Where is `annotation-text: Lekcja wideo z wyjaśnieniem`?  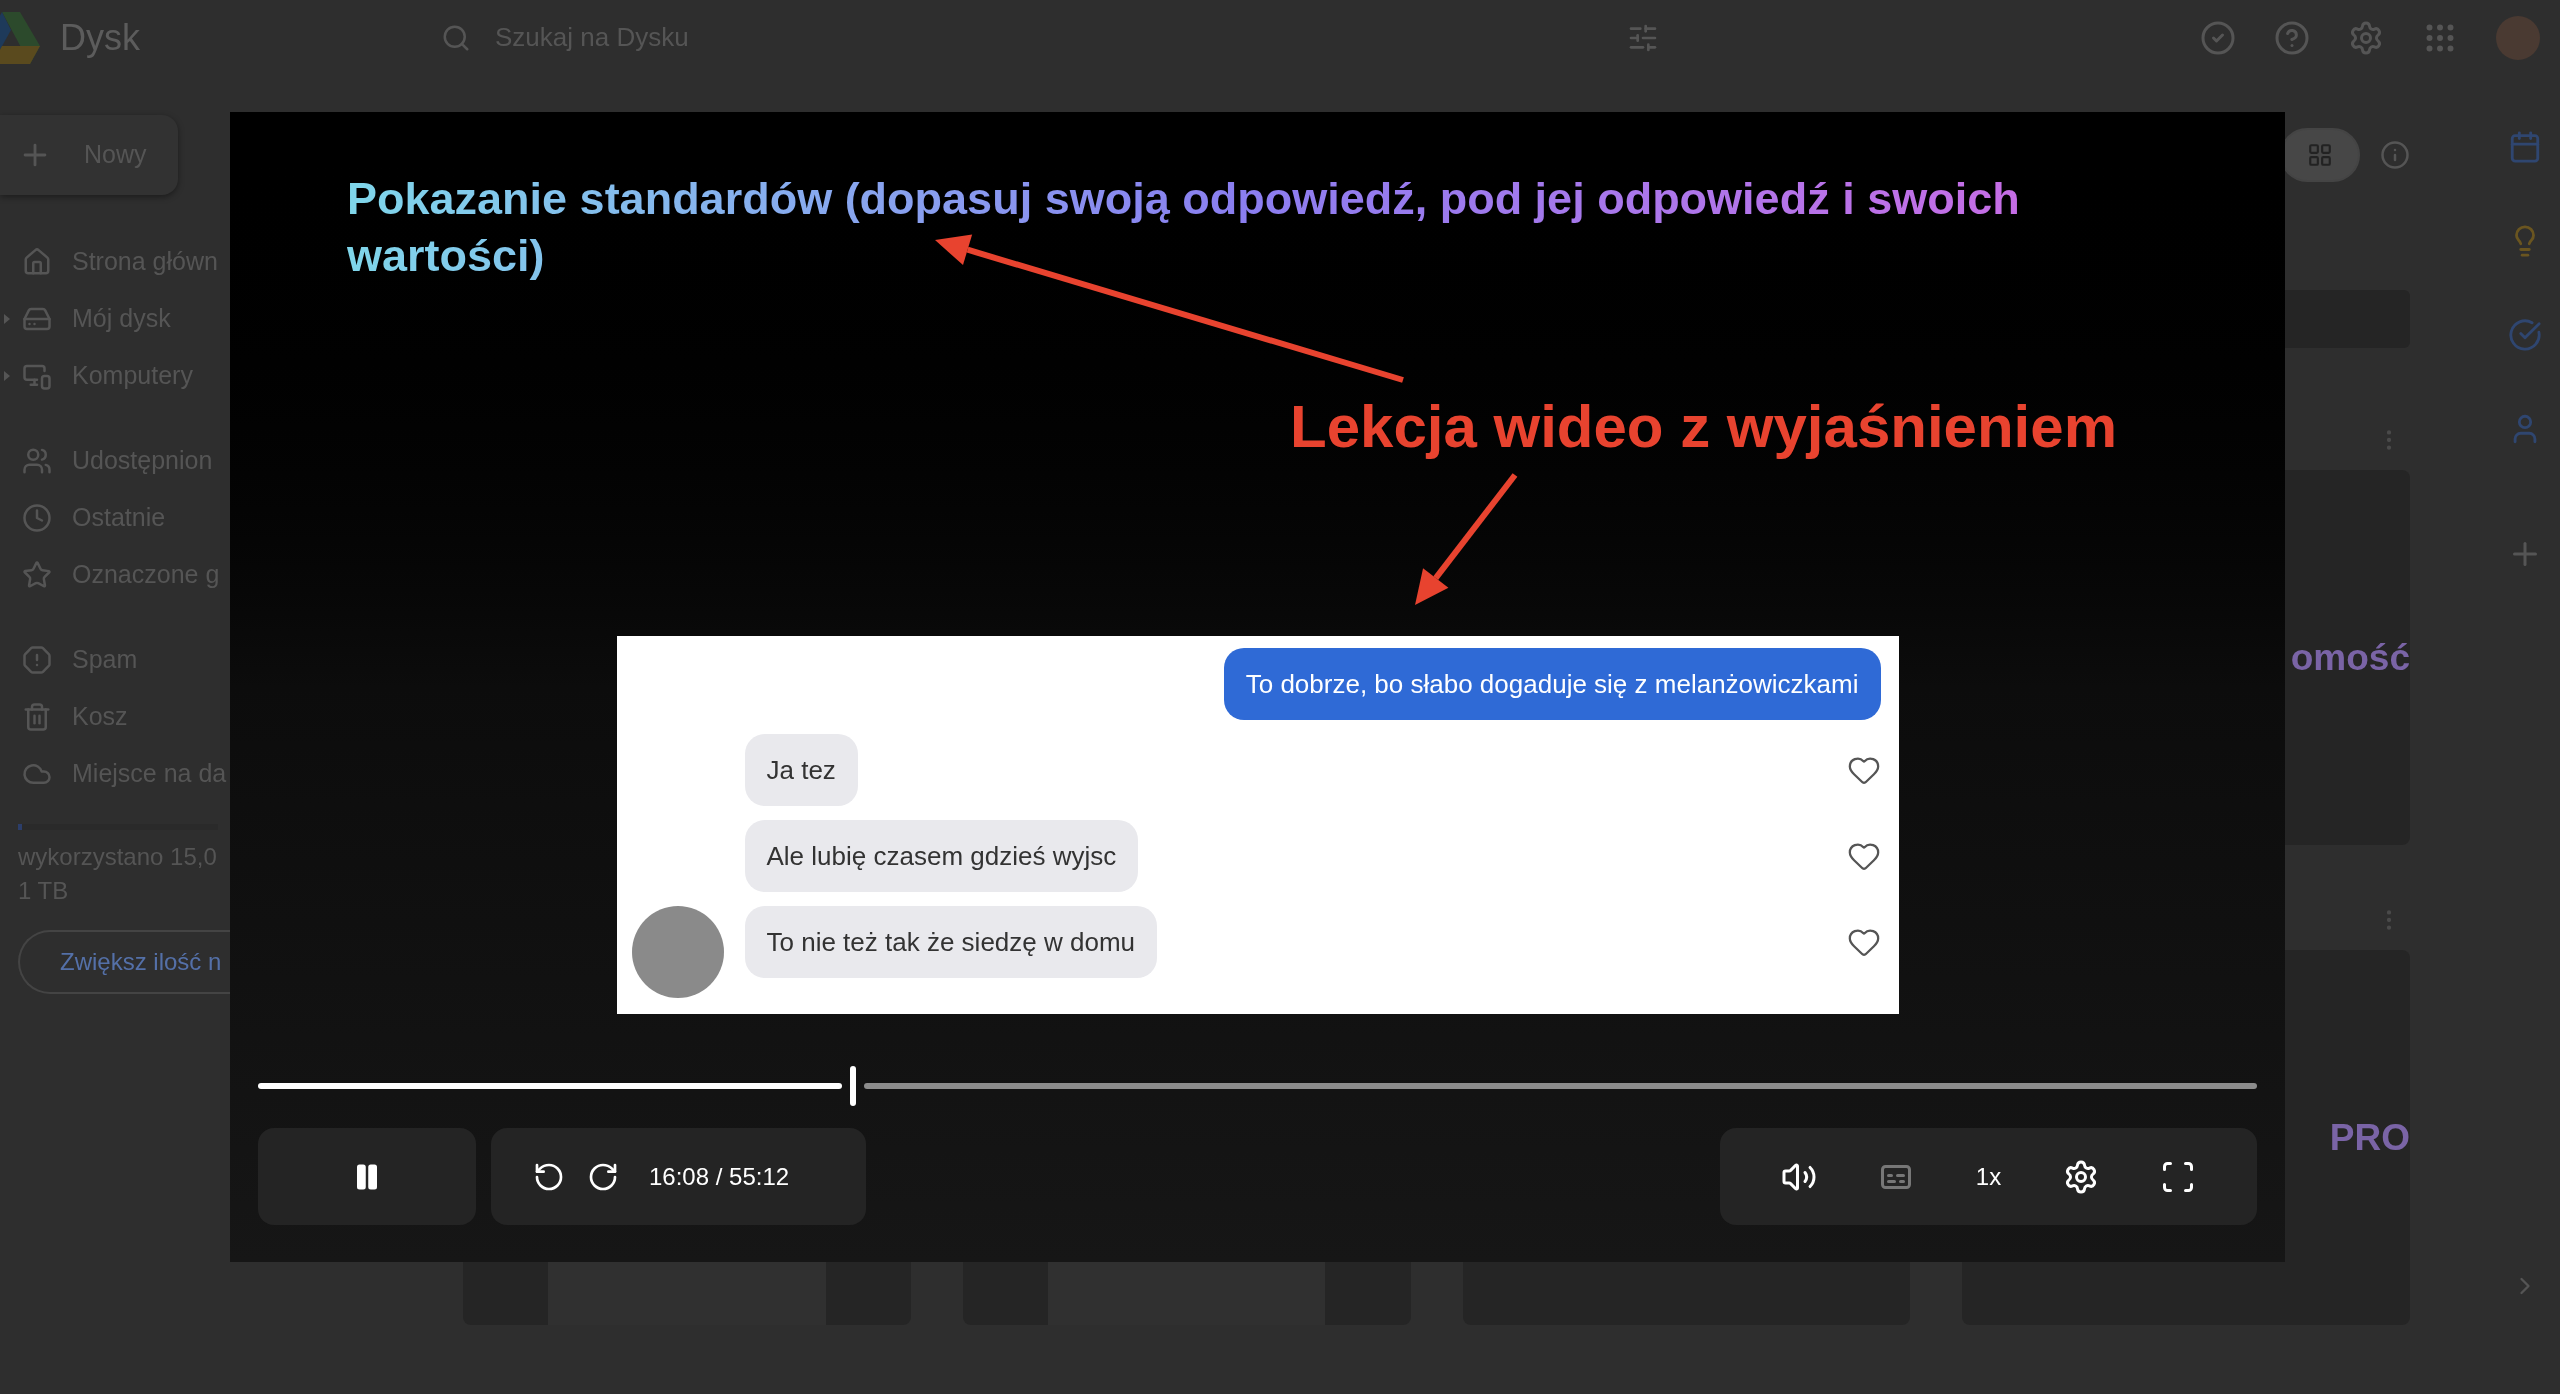
annotation-text: Lekcja wideo z wyjaśnieniem is located at coordinates (1703, 427).